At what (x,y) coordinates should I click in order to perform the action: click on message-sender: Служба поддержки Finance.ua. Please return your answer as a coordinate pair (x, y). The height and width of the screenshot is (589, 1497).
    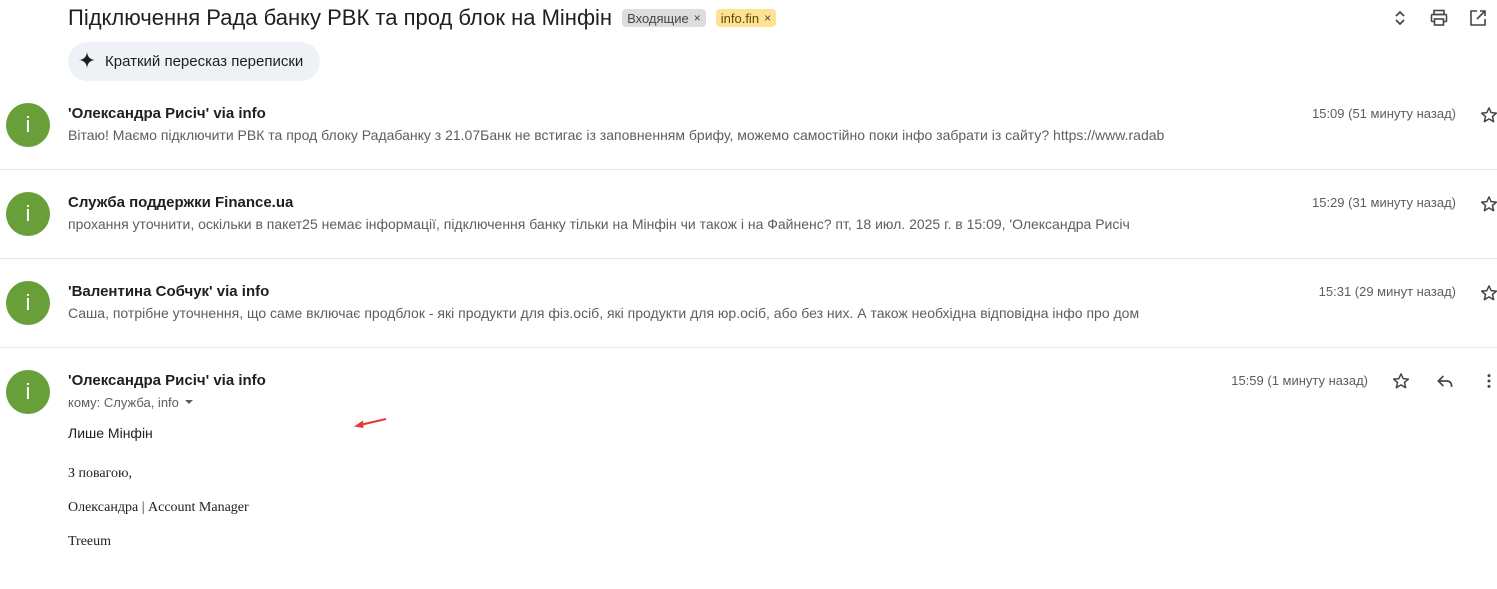
    Looking at the image, I should click on (181, 202).